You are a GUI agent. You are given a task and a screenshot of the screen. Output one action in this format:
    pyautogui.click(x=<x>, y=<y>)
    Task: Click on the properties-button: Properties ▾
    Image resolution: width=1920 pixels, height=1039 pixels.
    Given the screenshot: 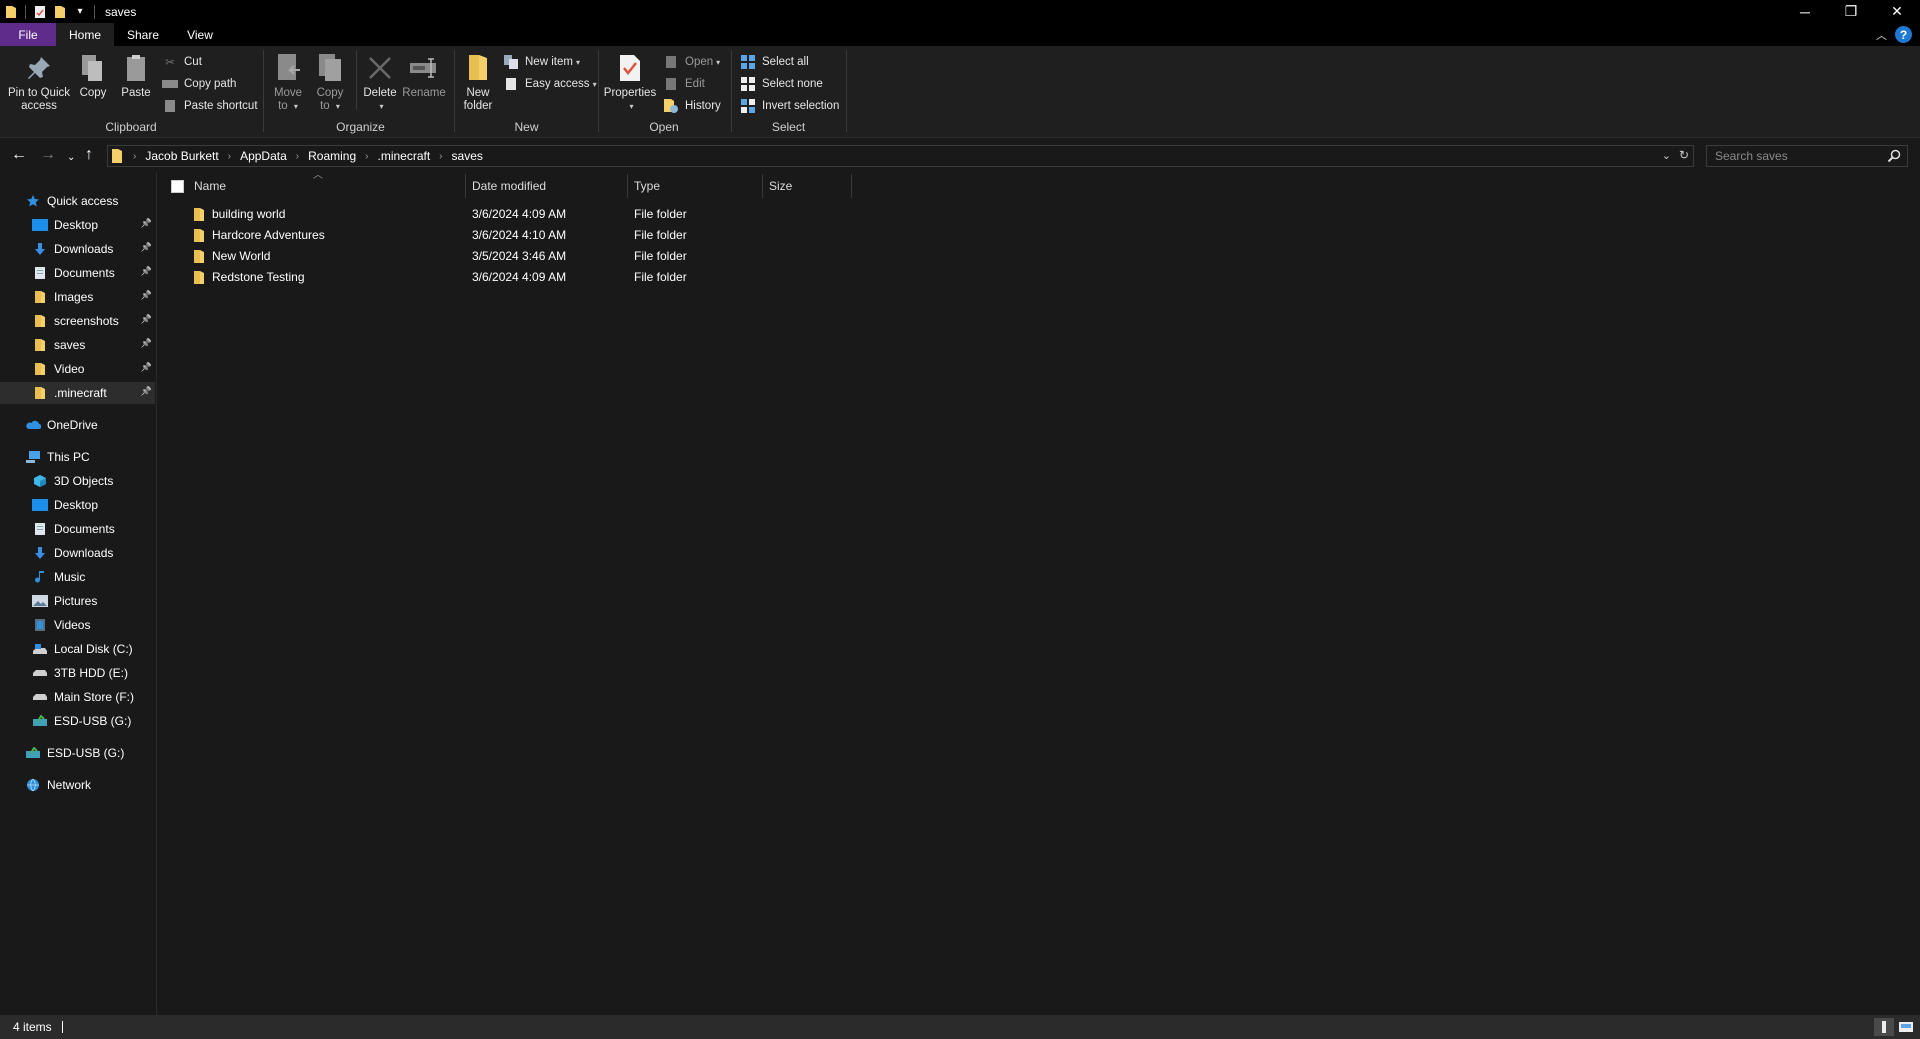 What is the action you would take?
    pyautogui.click(x=630, y=82)
    